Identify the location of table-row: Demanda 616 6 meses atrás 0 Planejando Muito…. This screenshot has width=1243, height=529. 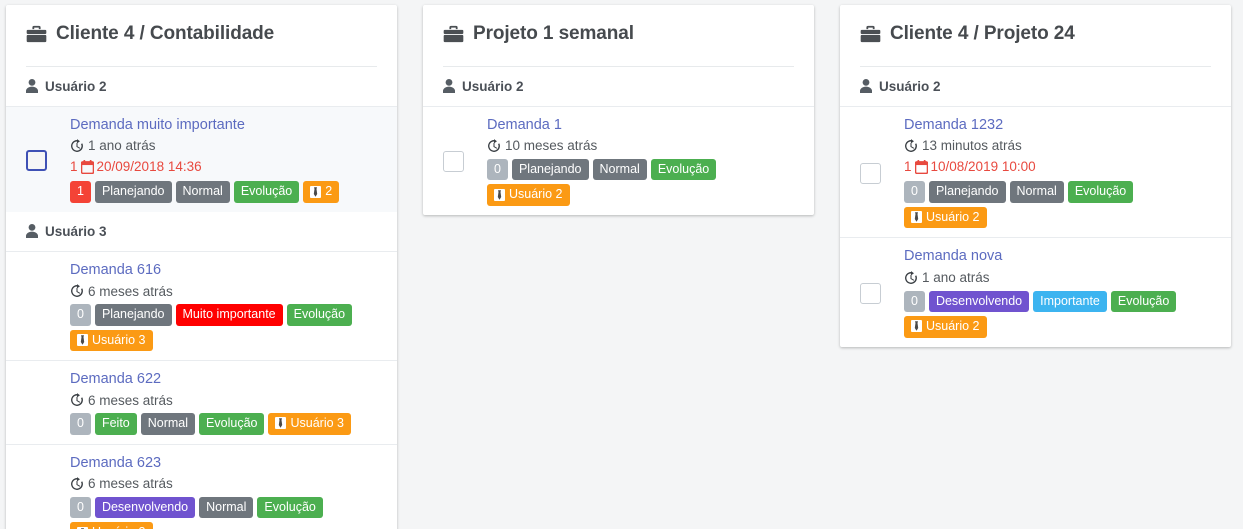
(201, 305).